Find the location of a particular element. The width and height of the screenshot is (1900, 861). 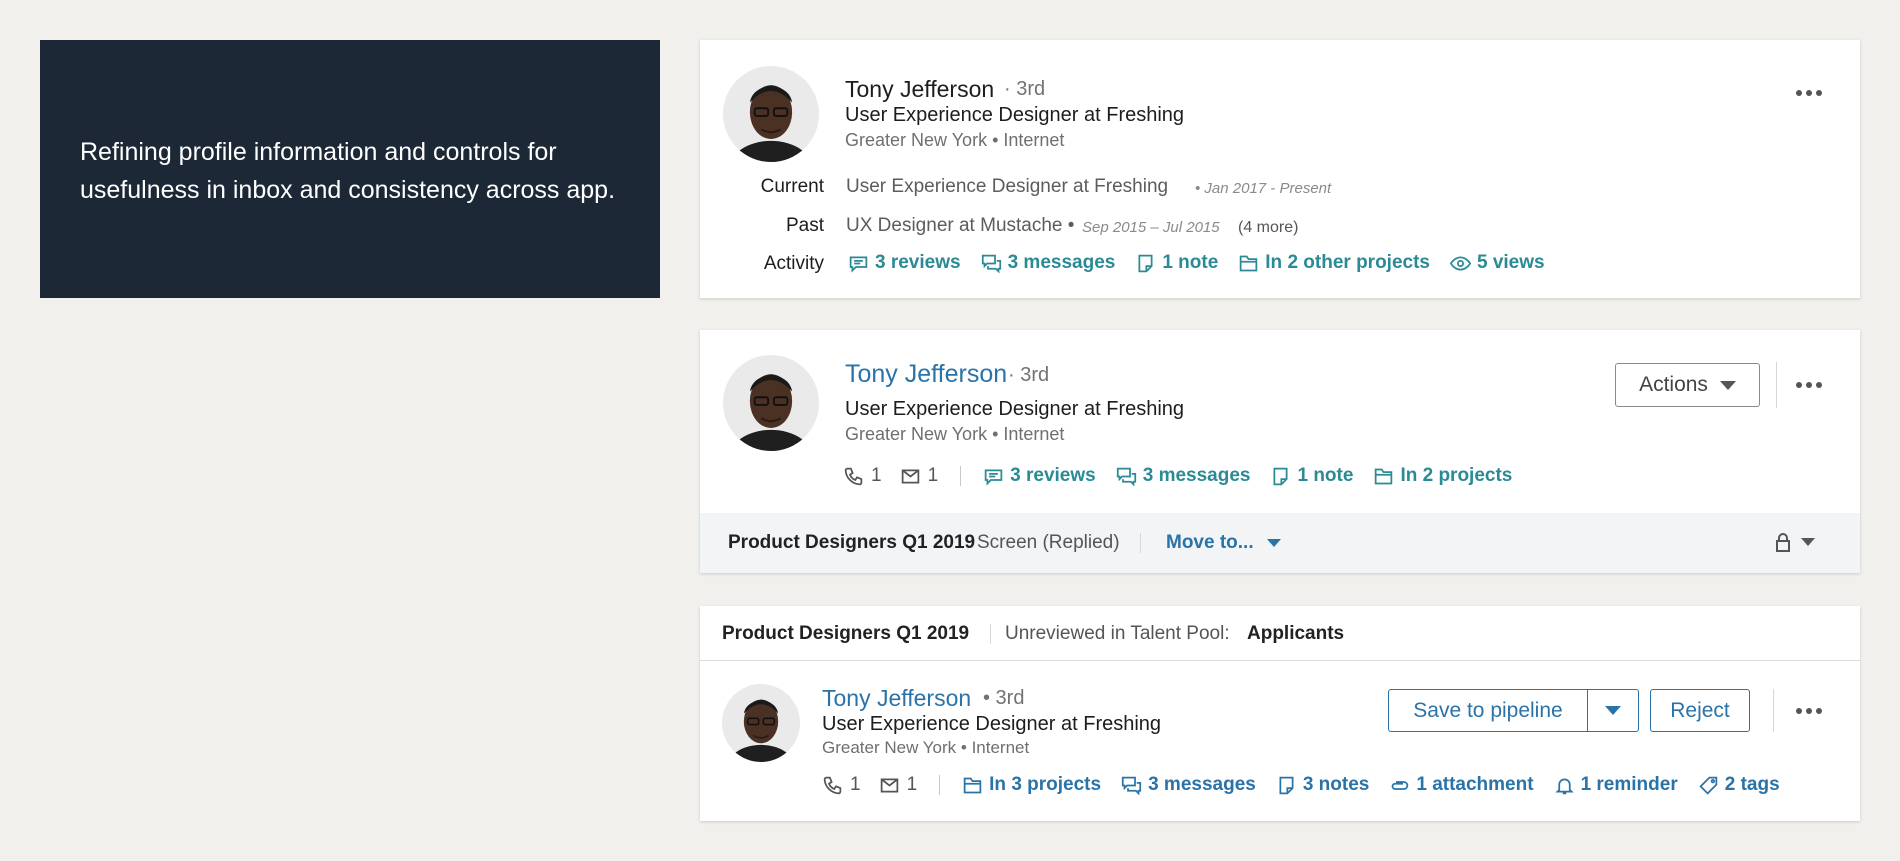

past-label: Past is located at coordinates (804, 225).